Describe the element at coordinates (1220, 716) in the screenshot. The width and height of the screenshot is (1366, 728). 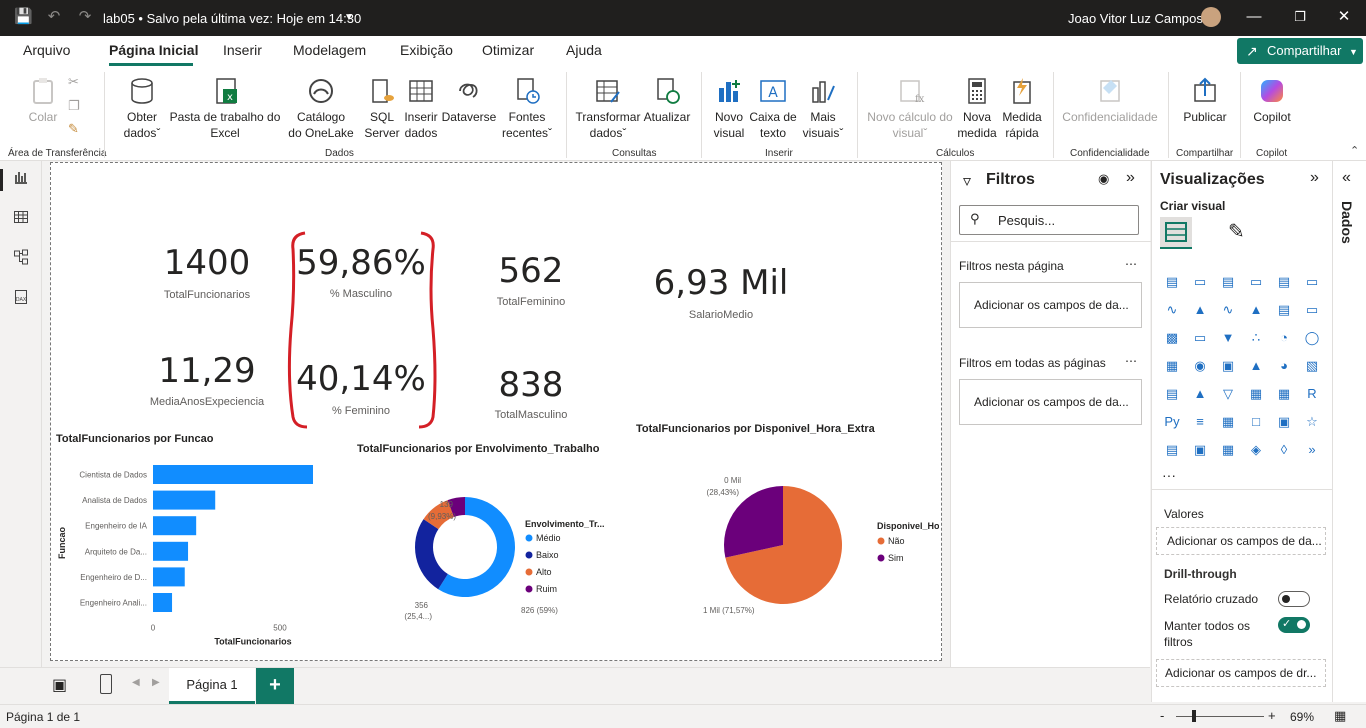
I see `zoom-slider` at that location.